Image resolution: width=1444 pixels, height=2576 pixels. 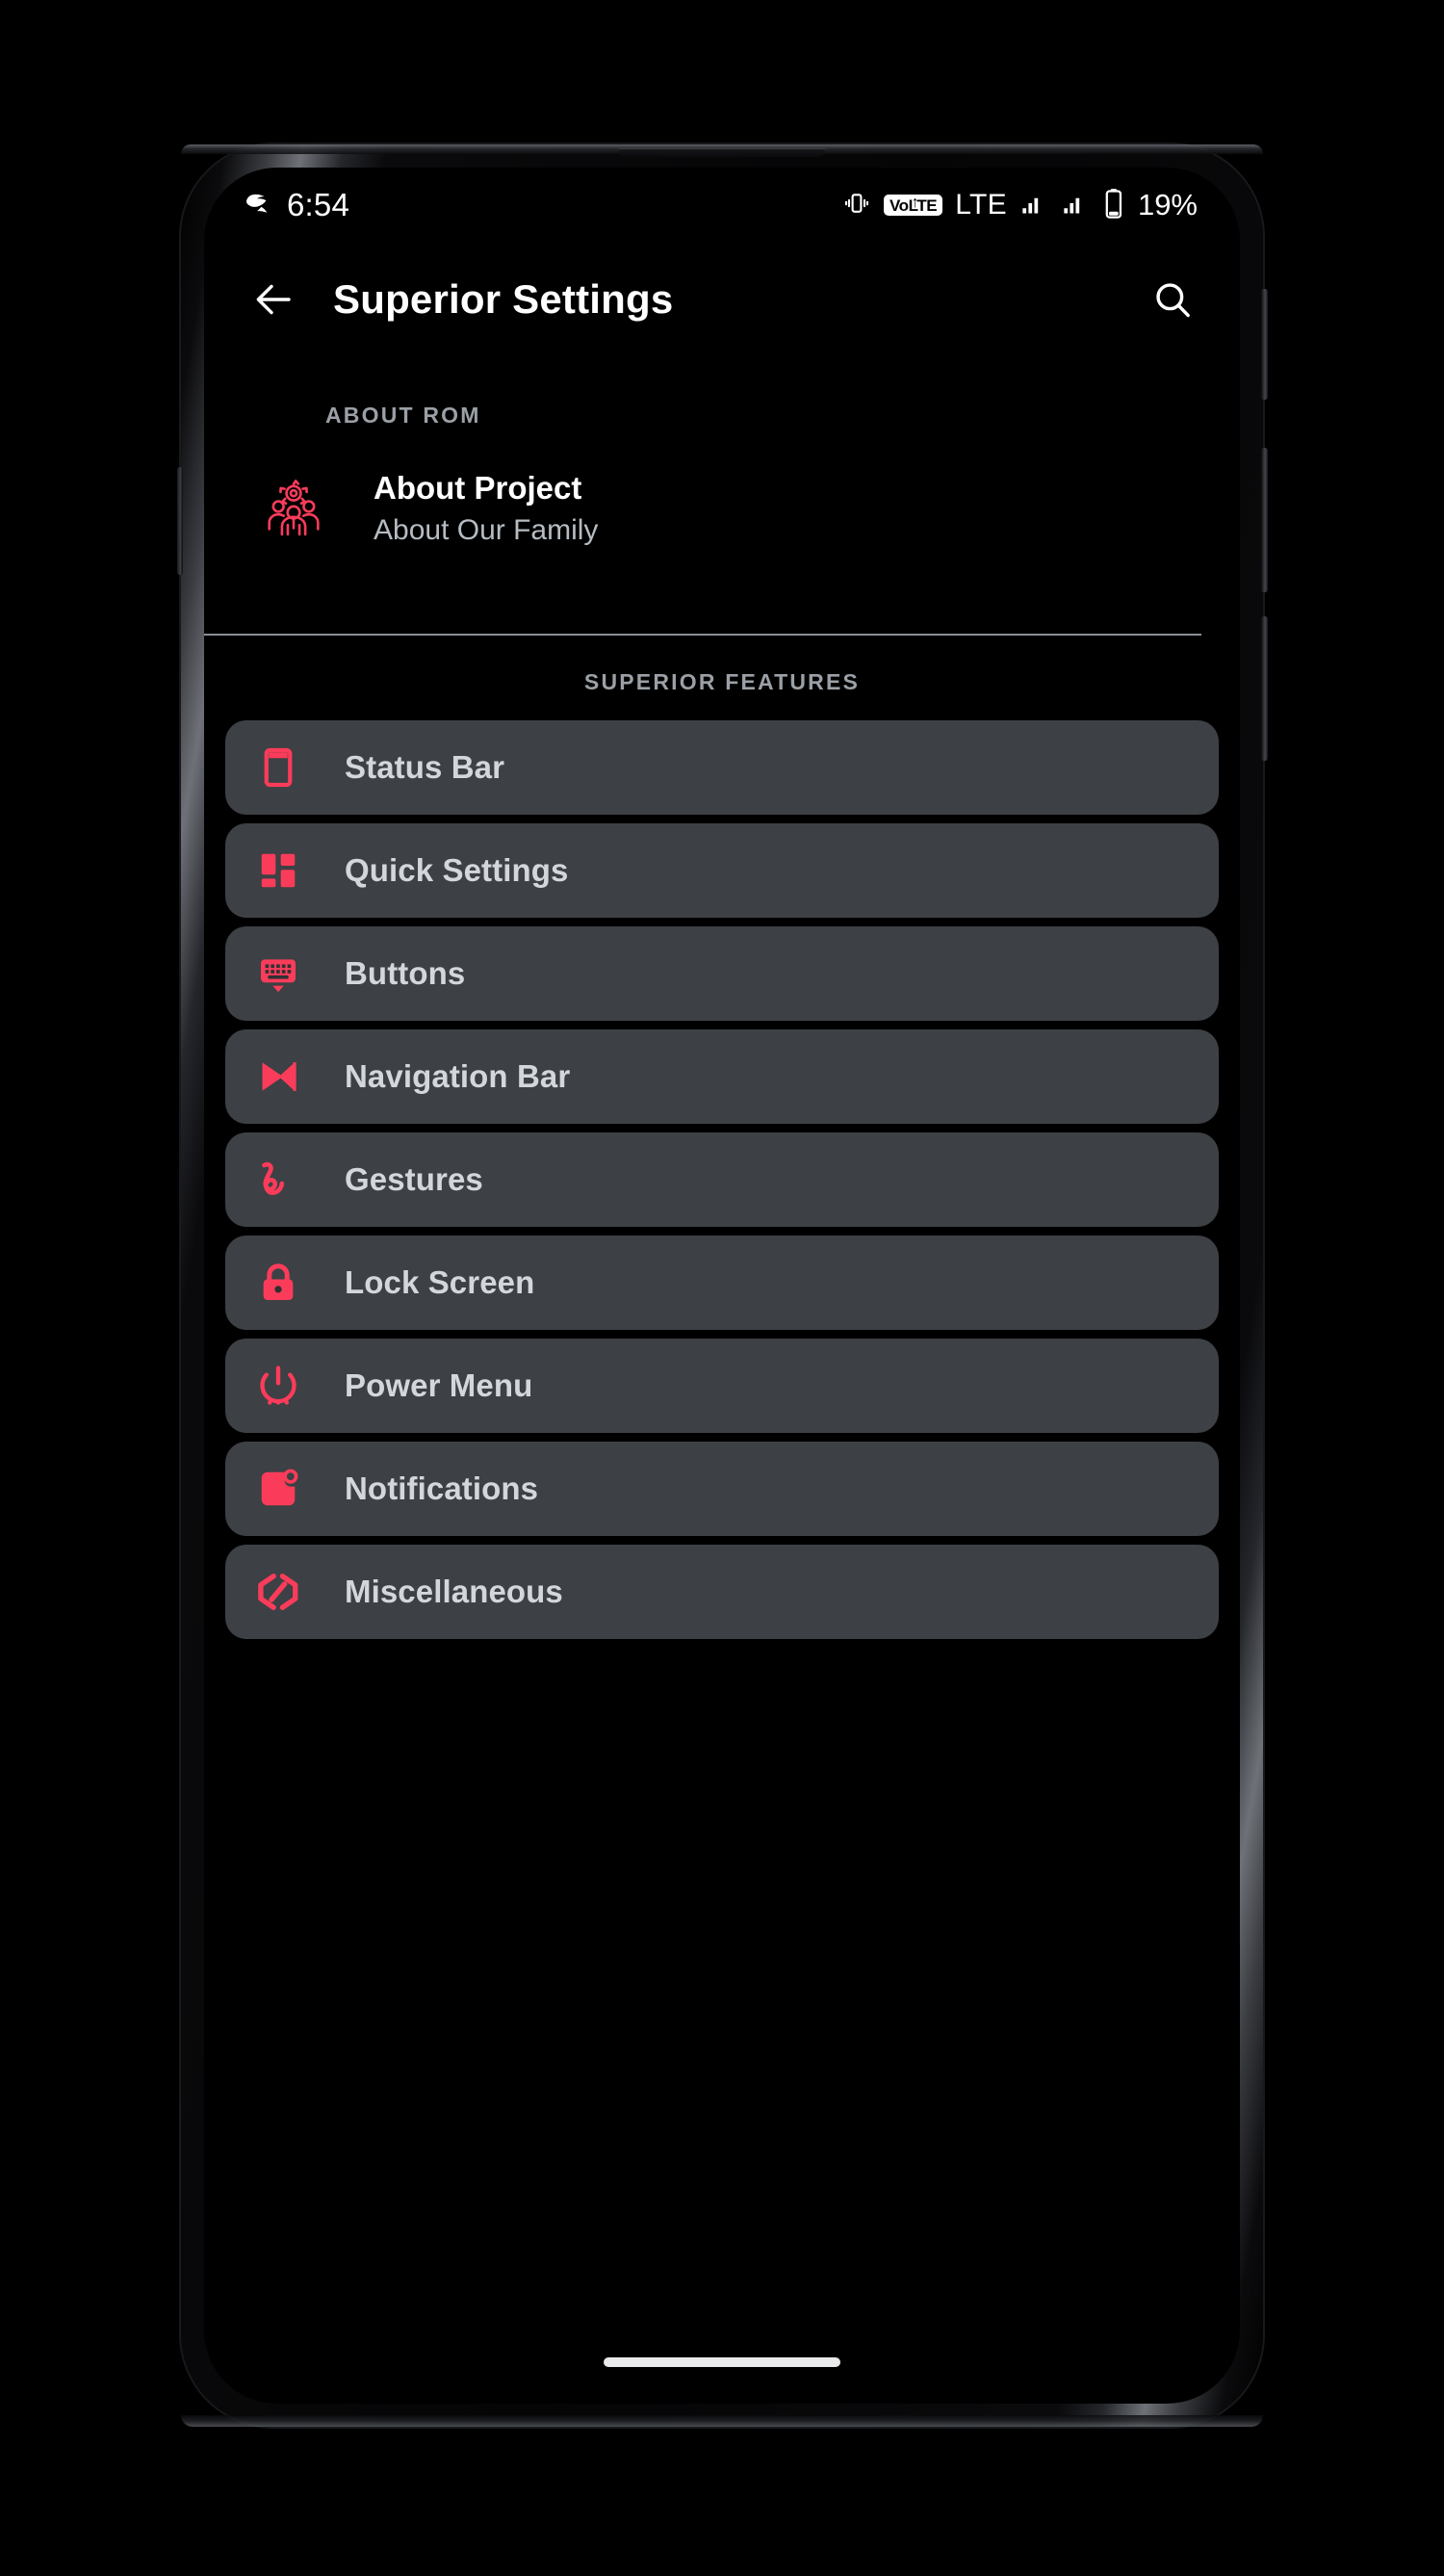 I want to click on keyboard-icon, so click(x=278, y=973).